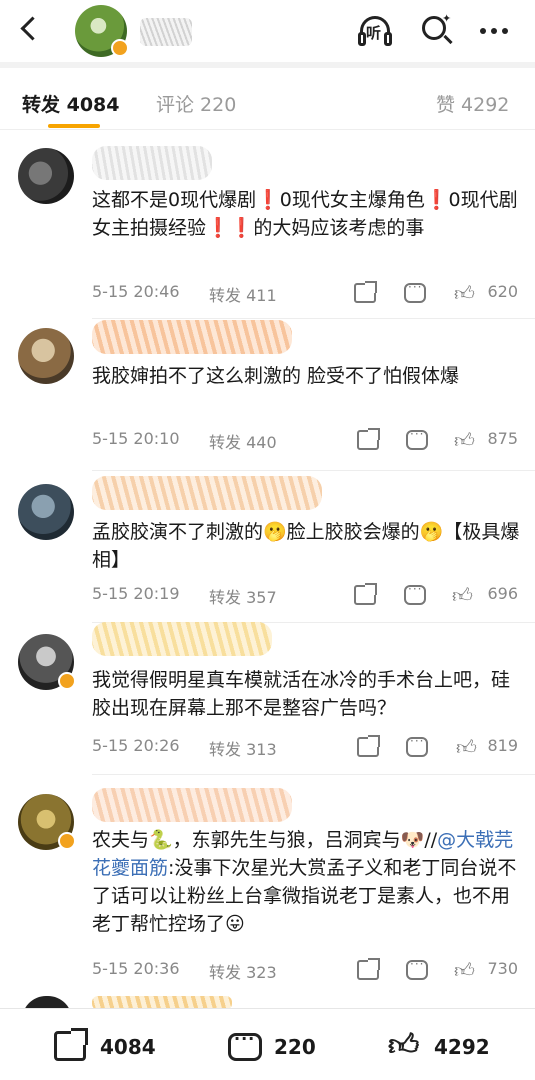 Image resolution: width=535 pixels, height=1080 pixels. What do you see at coordinates (243, 972) in the screenshot?
I see `forward-count: 转发 323` at bounding box center [243, 972].